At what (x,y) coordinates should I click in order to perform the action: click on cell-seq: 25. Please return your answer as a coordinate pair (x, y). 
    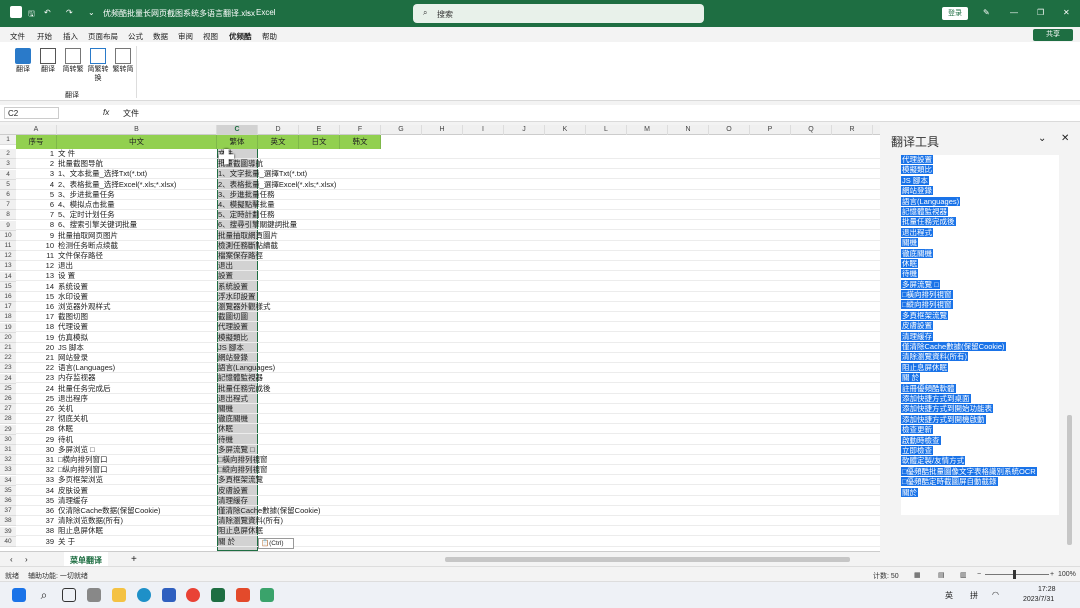
    Looking at the image, I should click on (35, 399).